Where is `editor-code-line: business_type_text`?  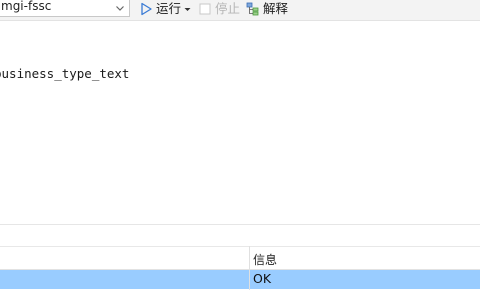
editor-code-line: business_type_text is located at coordinates (65, 73).